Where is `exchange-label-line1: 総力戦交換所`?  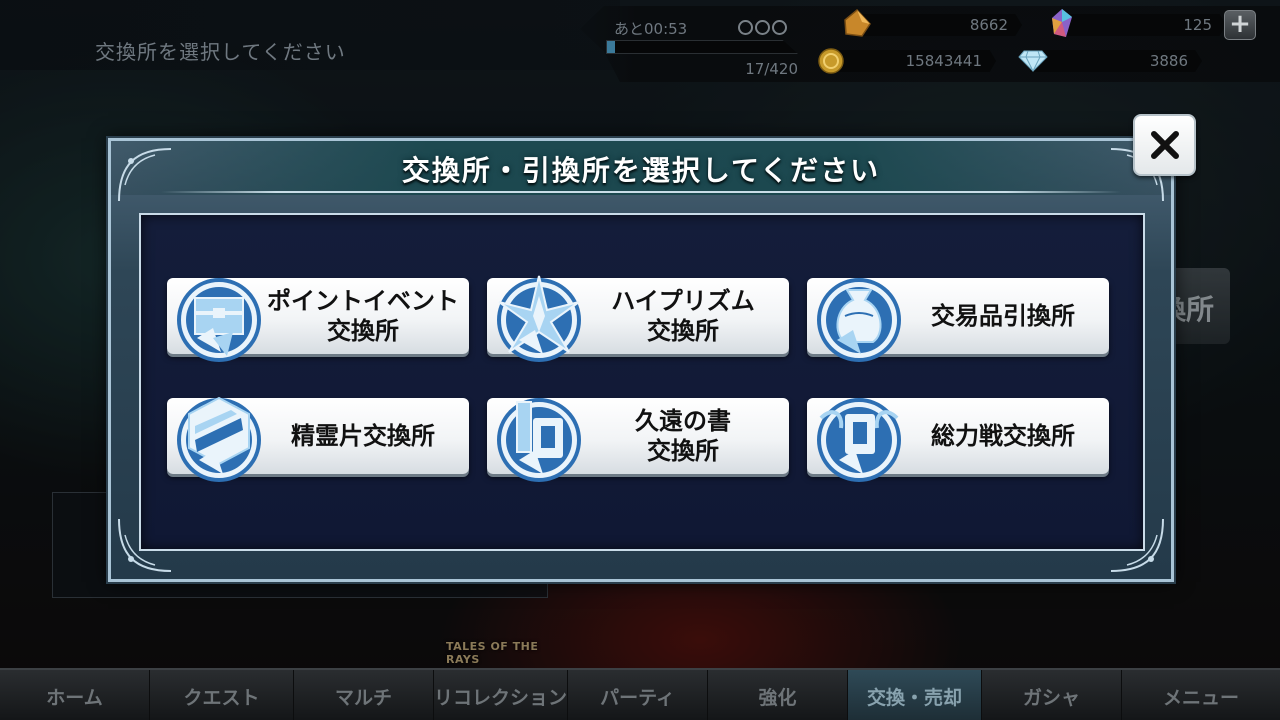 exchange-label-line1: 総力戦交換所 is located at coordinates (1003, 436).